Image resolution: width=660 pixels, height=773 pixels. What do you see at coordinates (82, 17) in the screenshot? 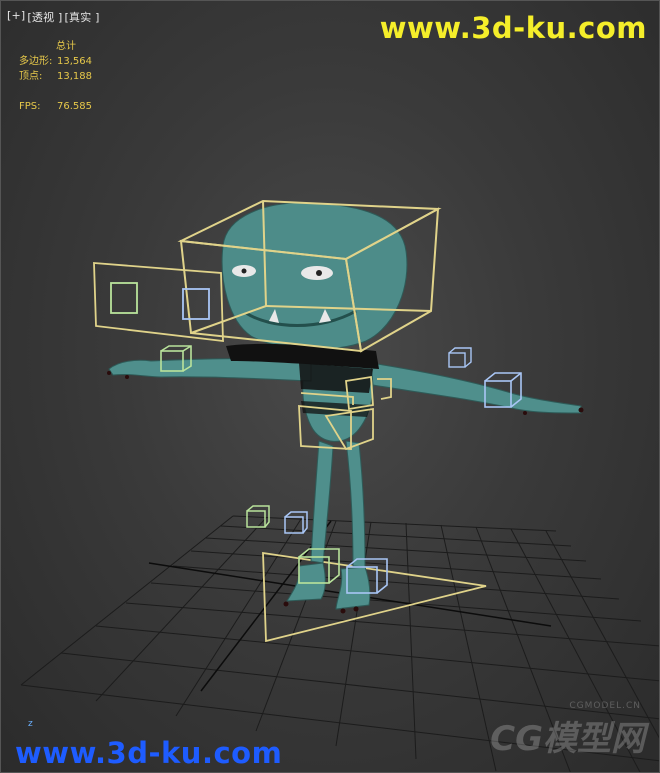
I see `viewport-shading-menu: [真实 ]` at bounding box center [82, 17].